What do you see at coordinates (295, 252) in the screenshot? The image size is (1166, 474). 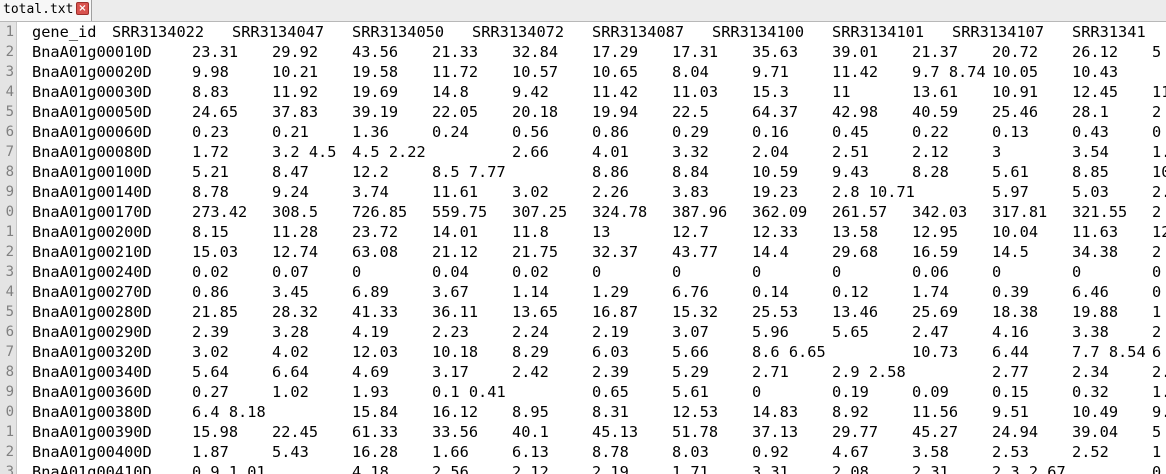 I see `value-cell: 12.74` at bounding box center [295, 252].